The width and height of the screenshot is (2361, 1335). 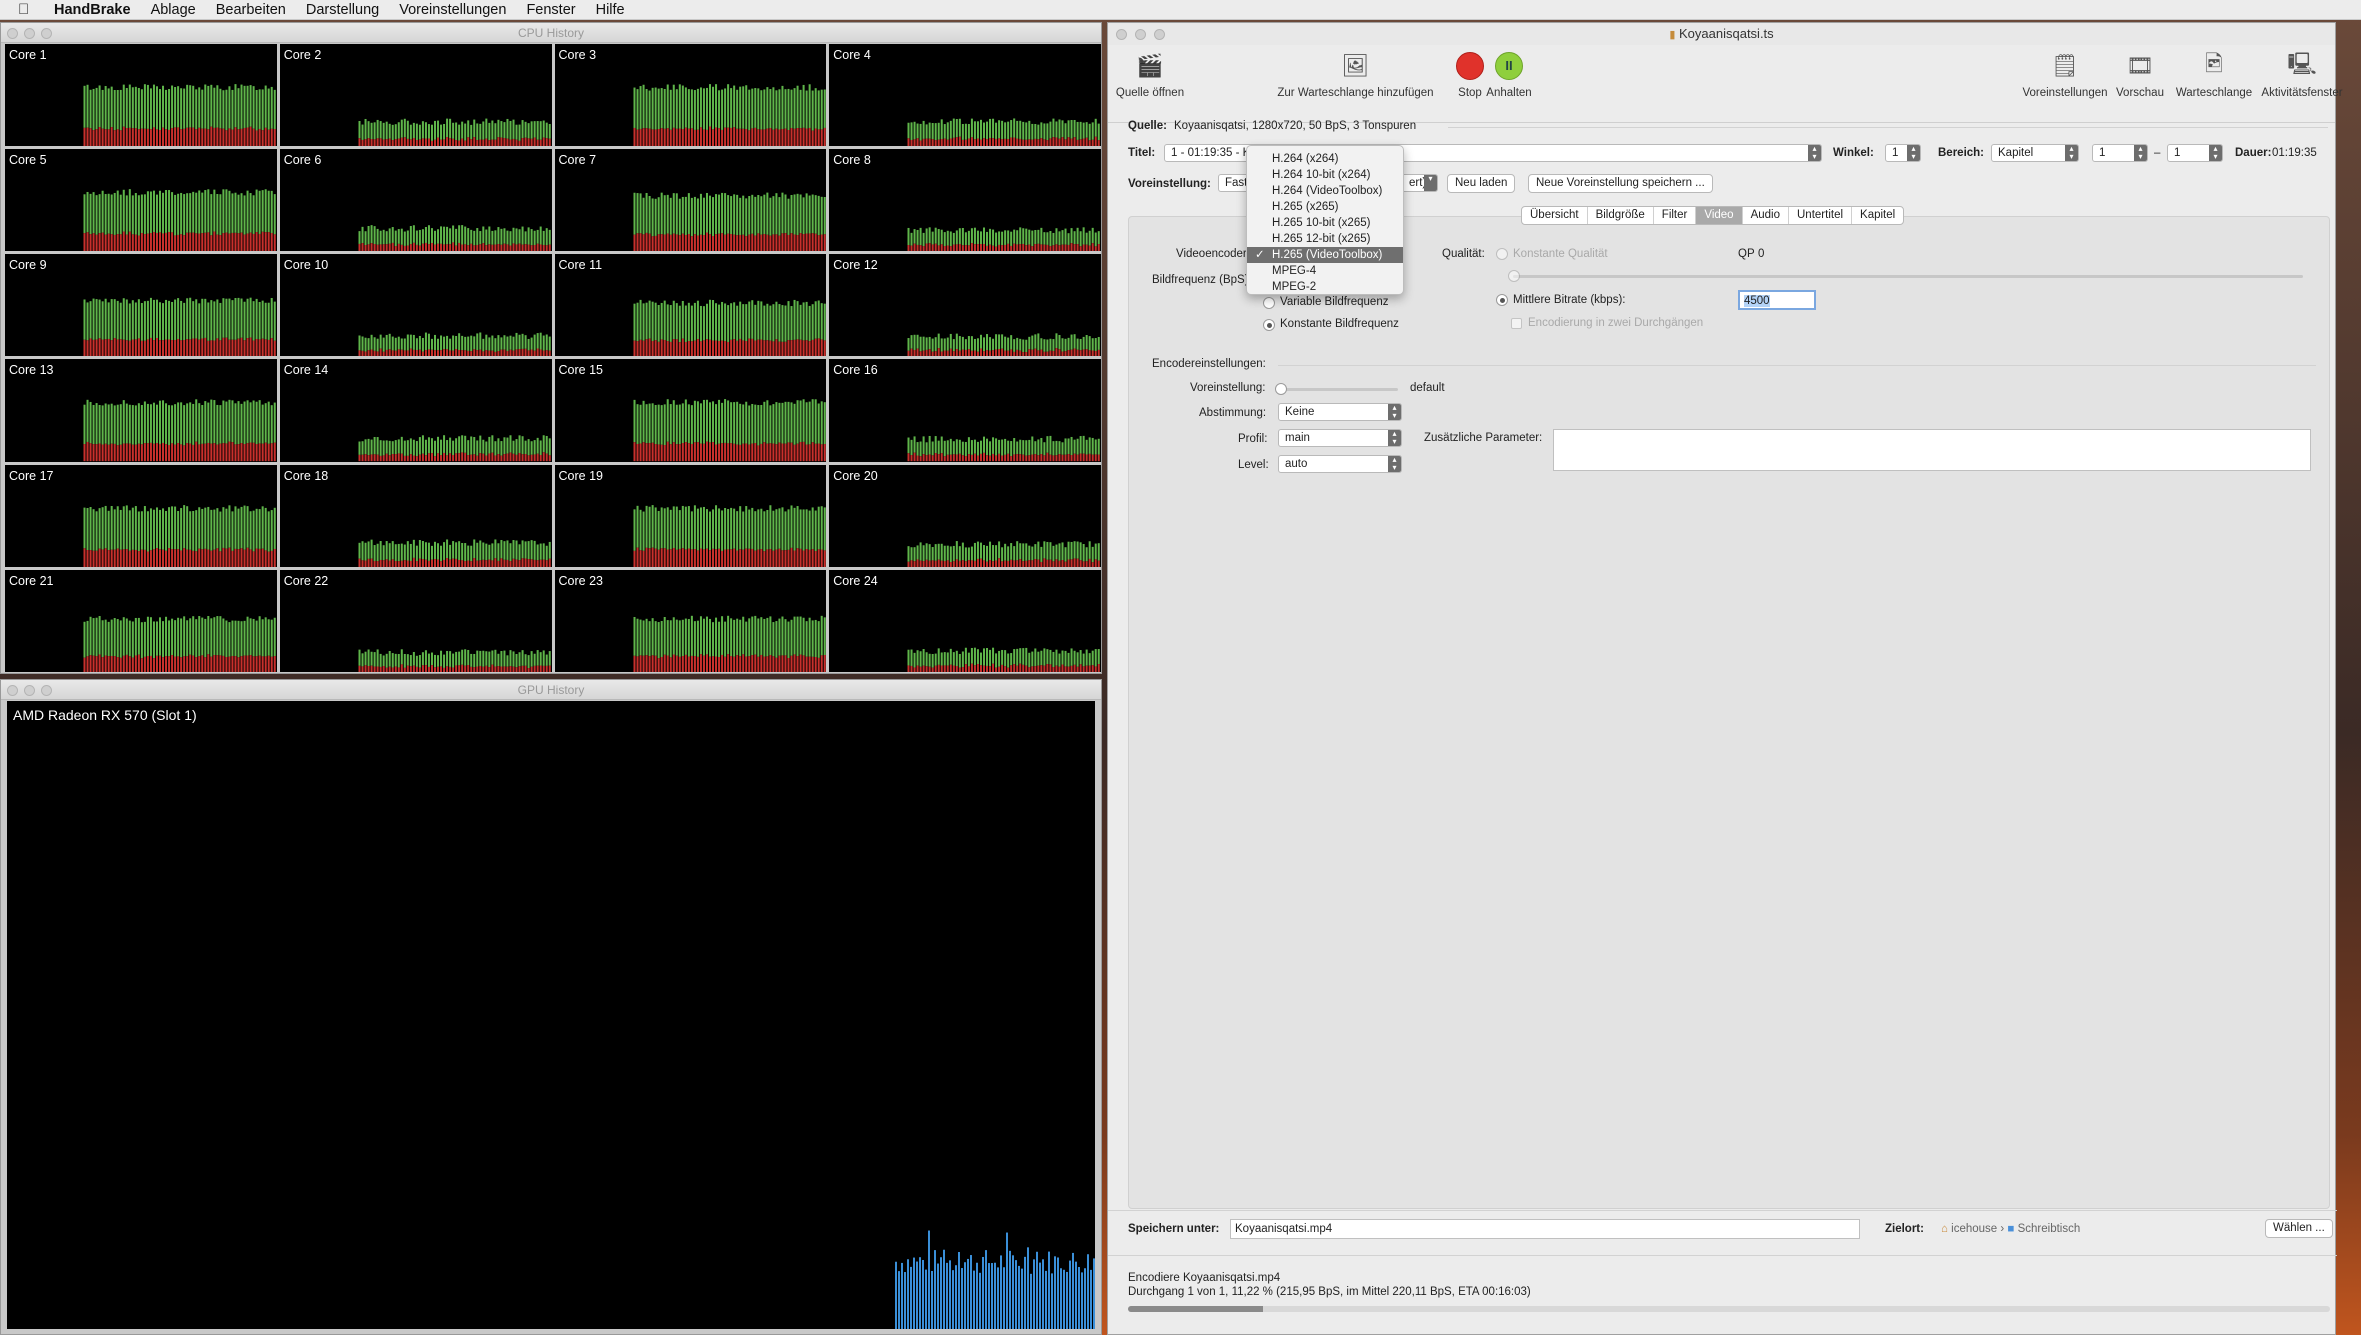 What do you see at coordinates (1821, 215) in the screenshot?
I see `tab-subtitles: Untertitel` at bounding box center [1821, 215].